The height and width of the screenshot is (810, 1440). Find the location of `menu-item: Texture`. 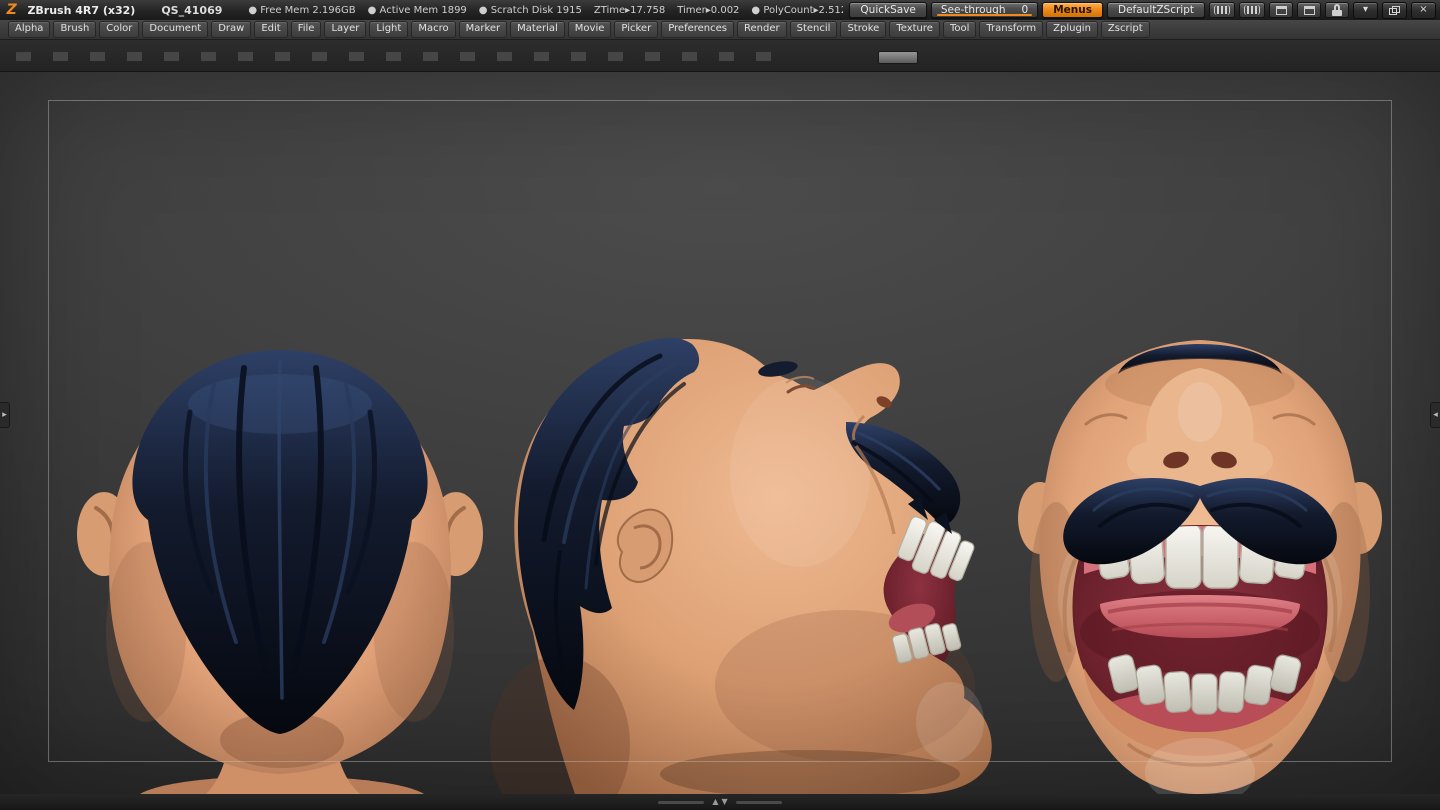

menu-item: Texture is located at coordinates (914, 29).